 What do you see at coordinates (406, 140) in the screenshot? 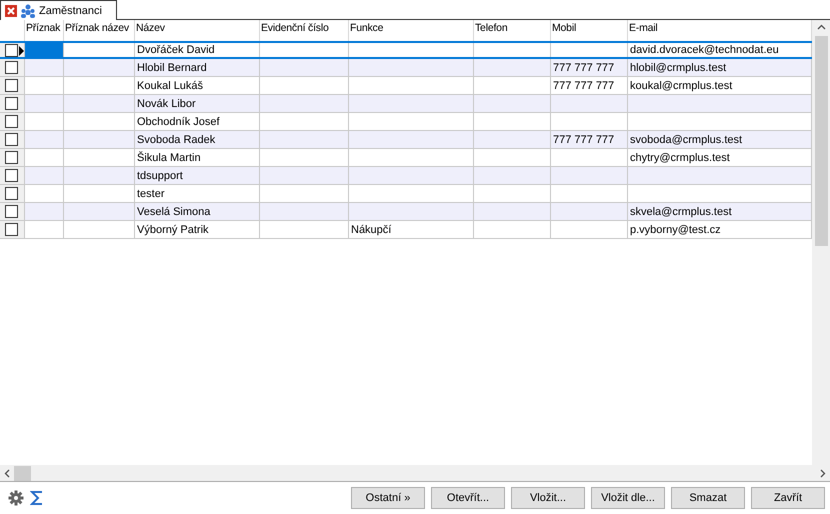
I see `table-row: Svoboda Radek 777 777 777 svoboda@crmplus.test` at bounding box center [406, 140].